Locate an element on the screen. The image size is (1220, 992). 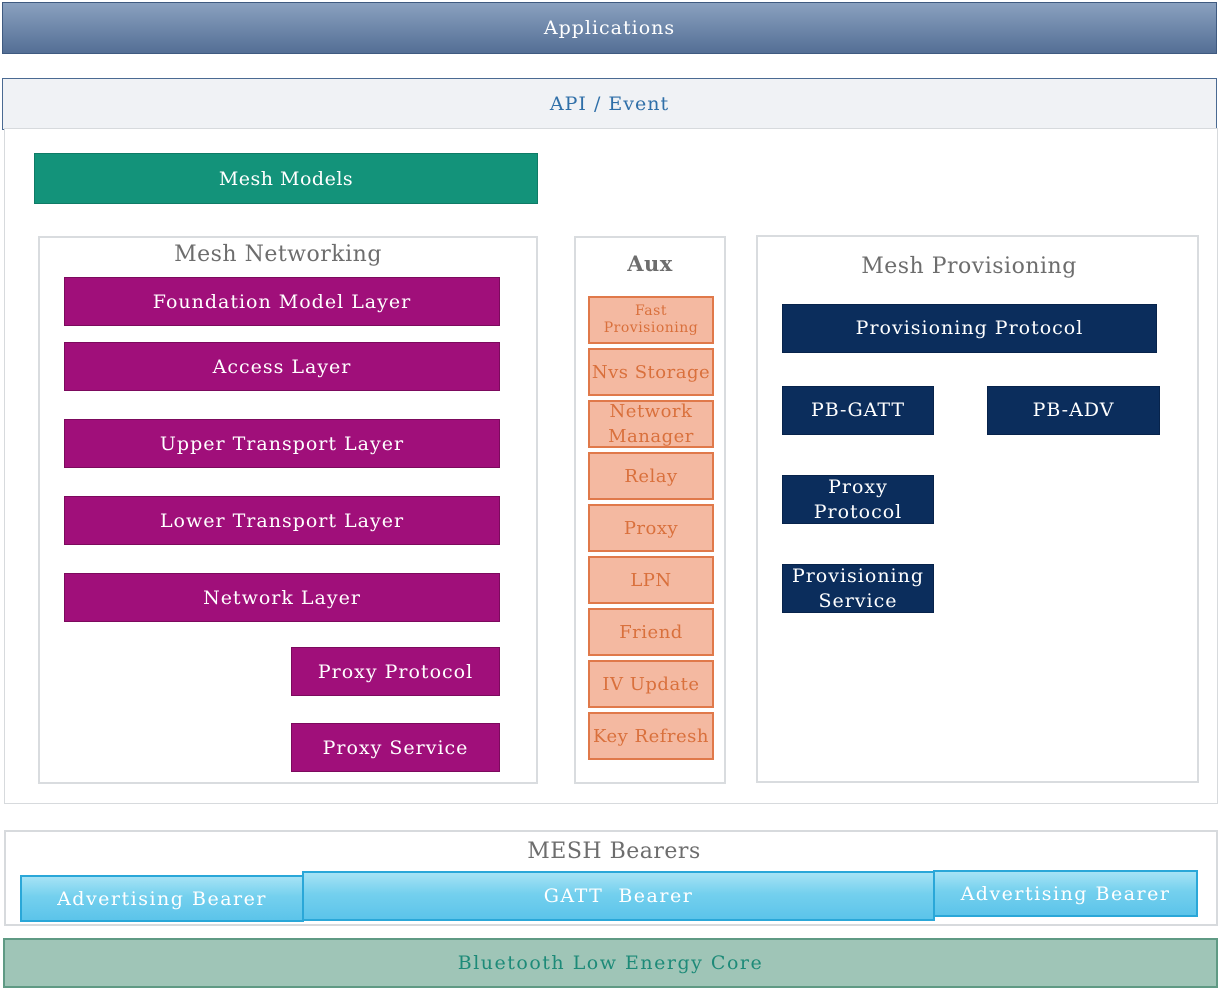
provisioning-item-label: PB-ADV is located at coordinates (1073, 410).